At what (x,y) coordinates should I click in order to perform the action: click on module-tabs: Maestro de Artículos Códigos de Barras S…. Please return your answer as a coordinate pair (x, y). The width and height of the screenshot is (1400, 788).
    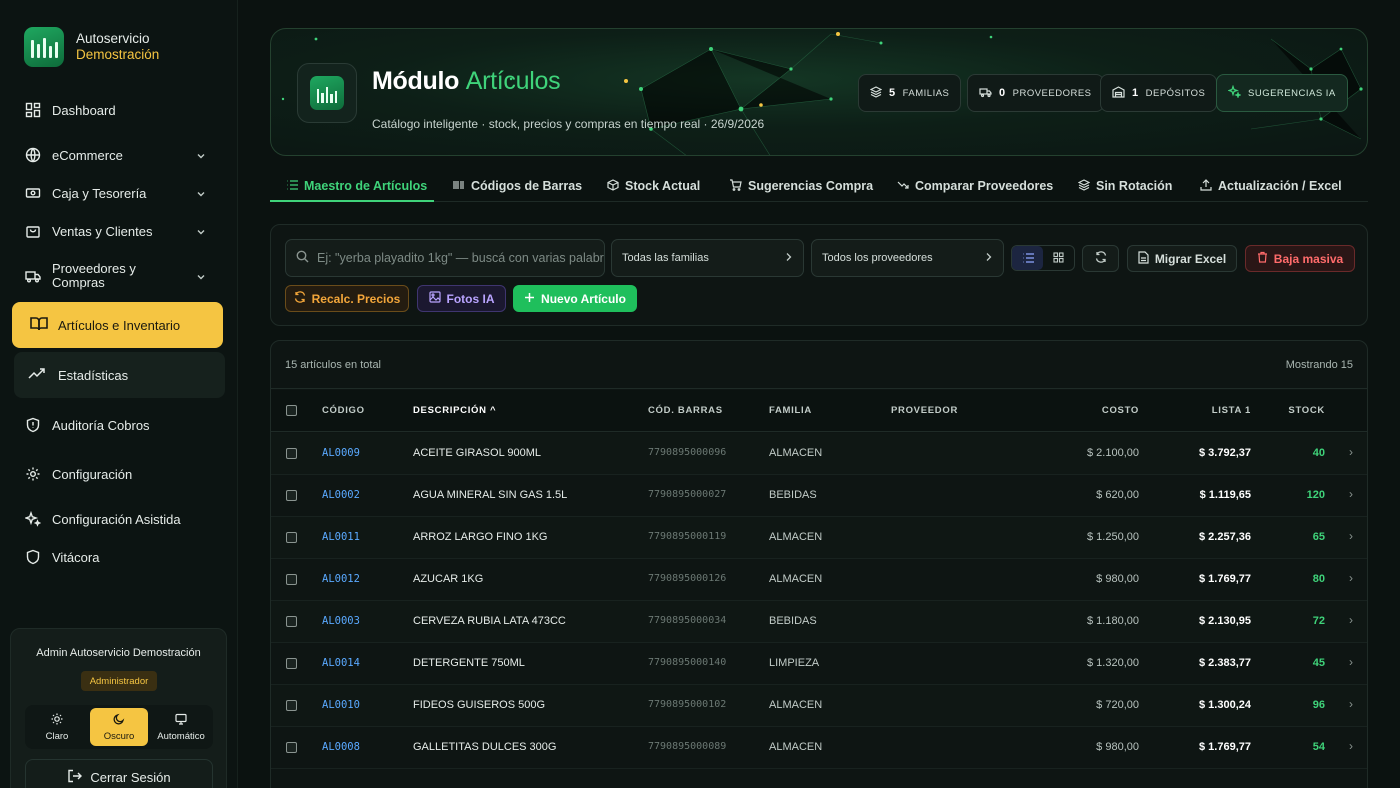
    Looking at the image, I should click on (819, 186).